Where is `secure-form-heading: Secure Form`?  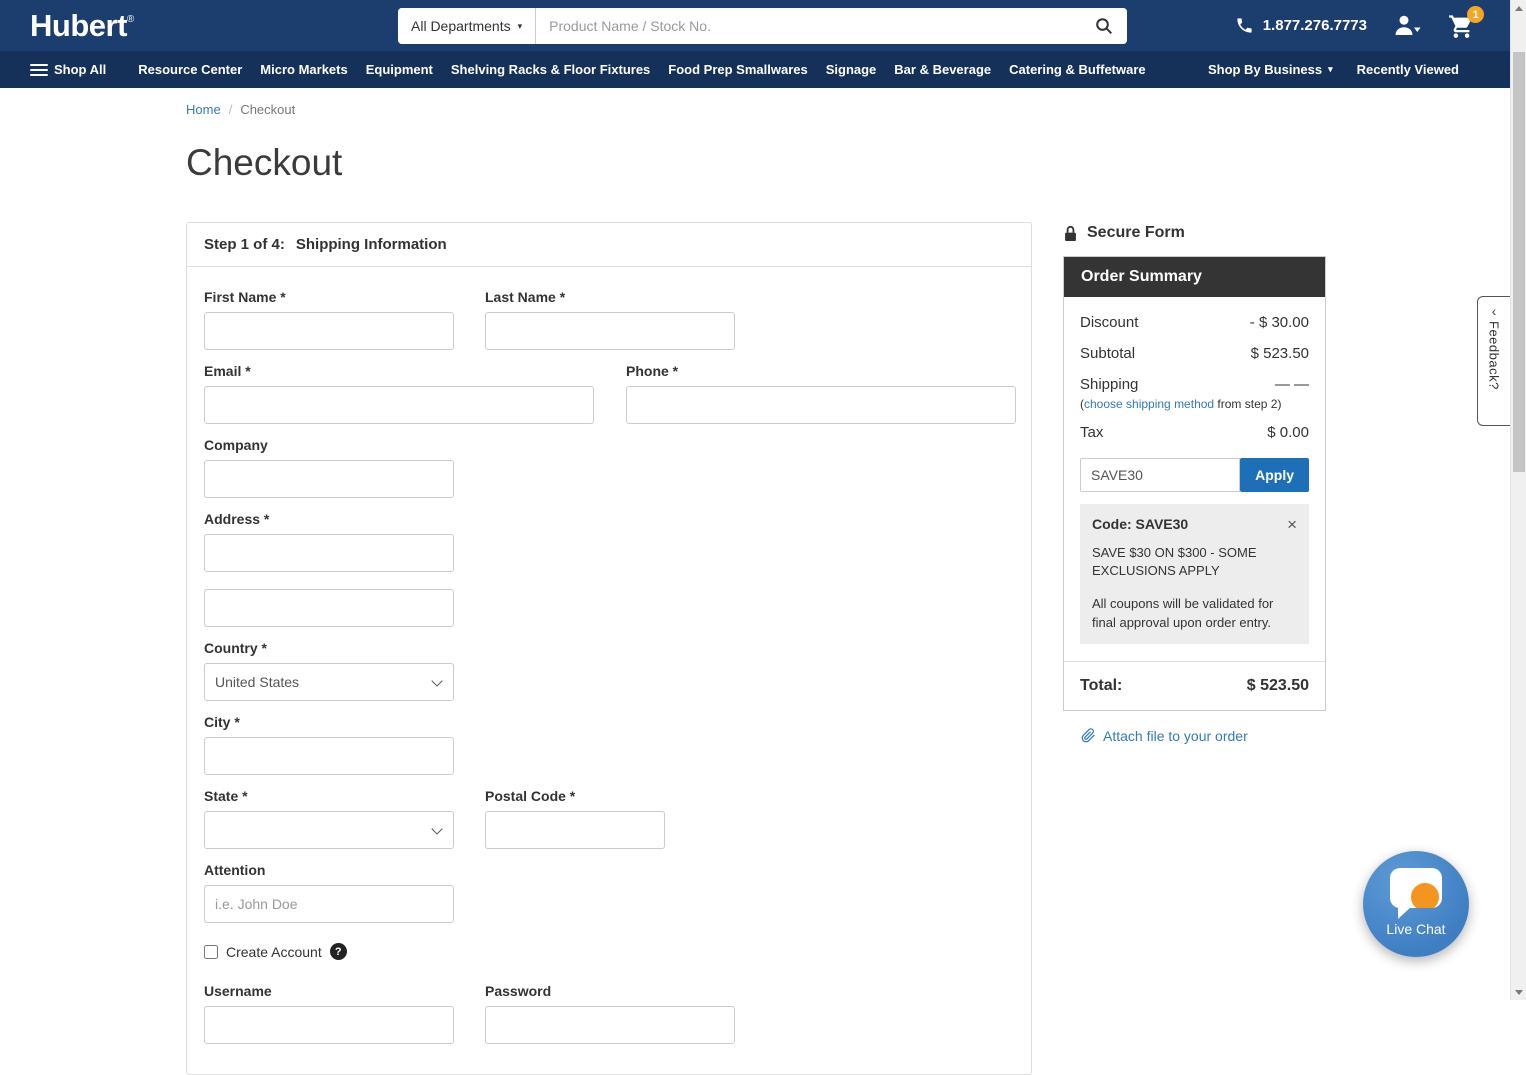
secure-form-heading: Secure Form is located at coordinates (1194, 233).